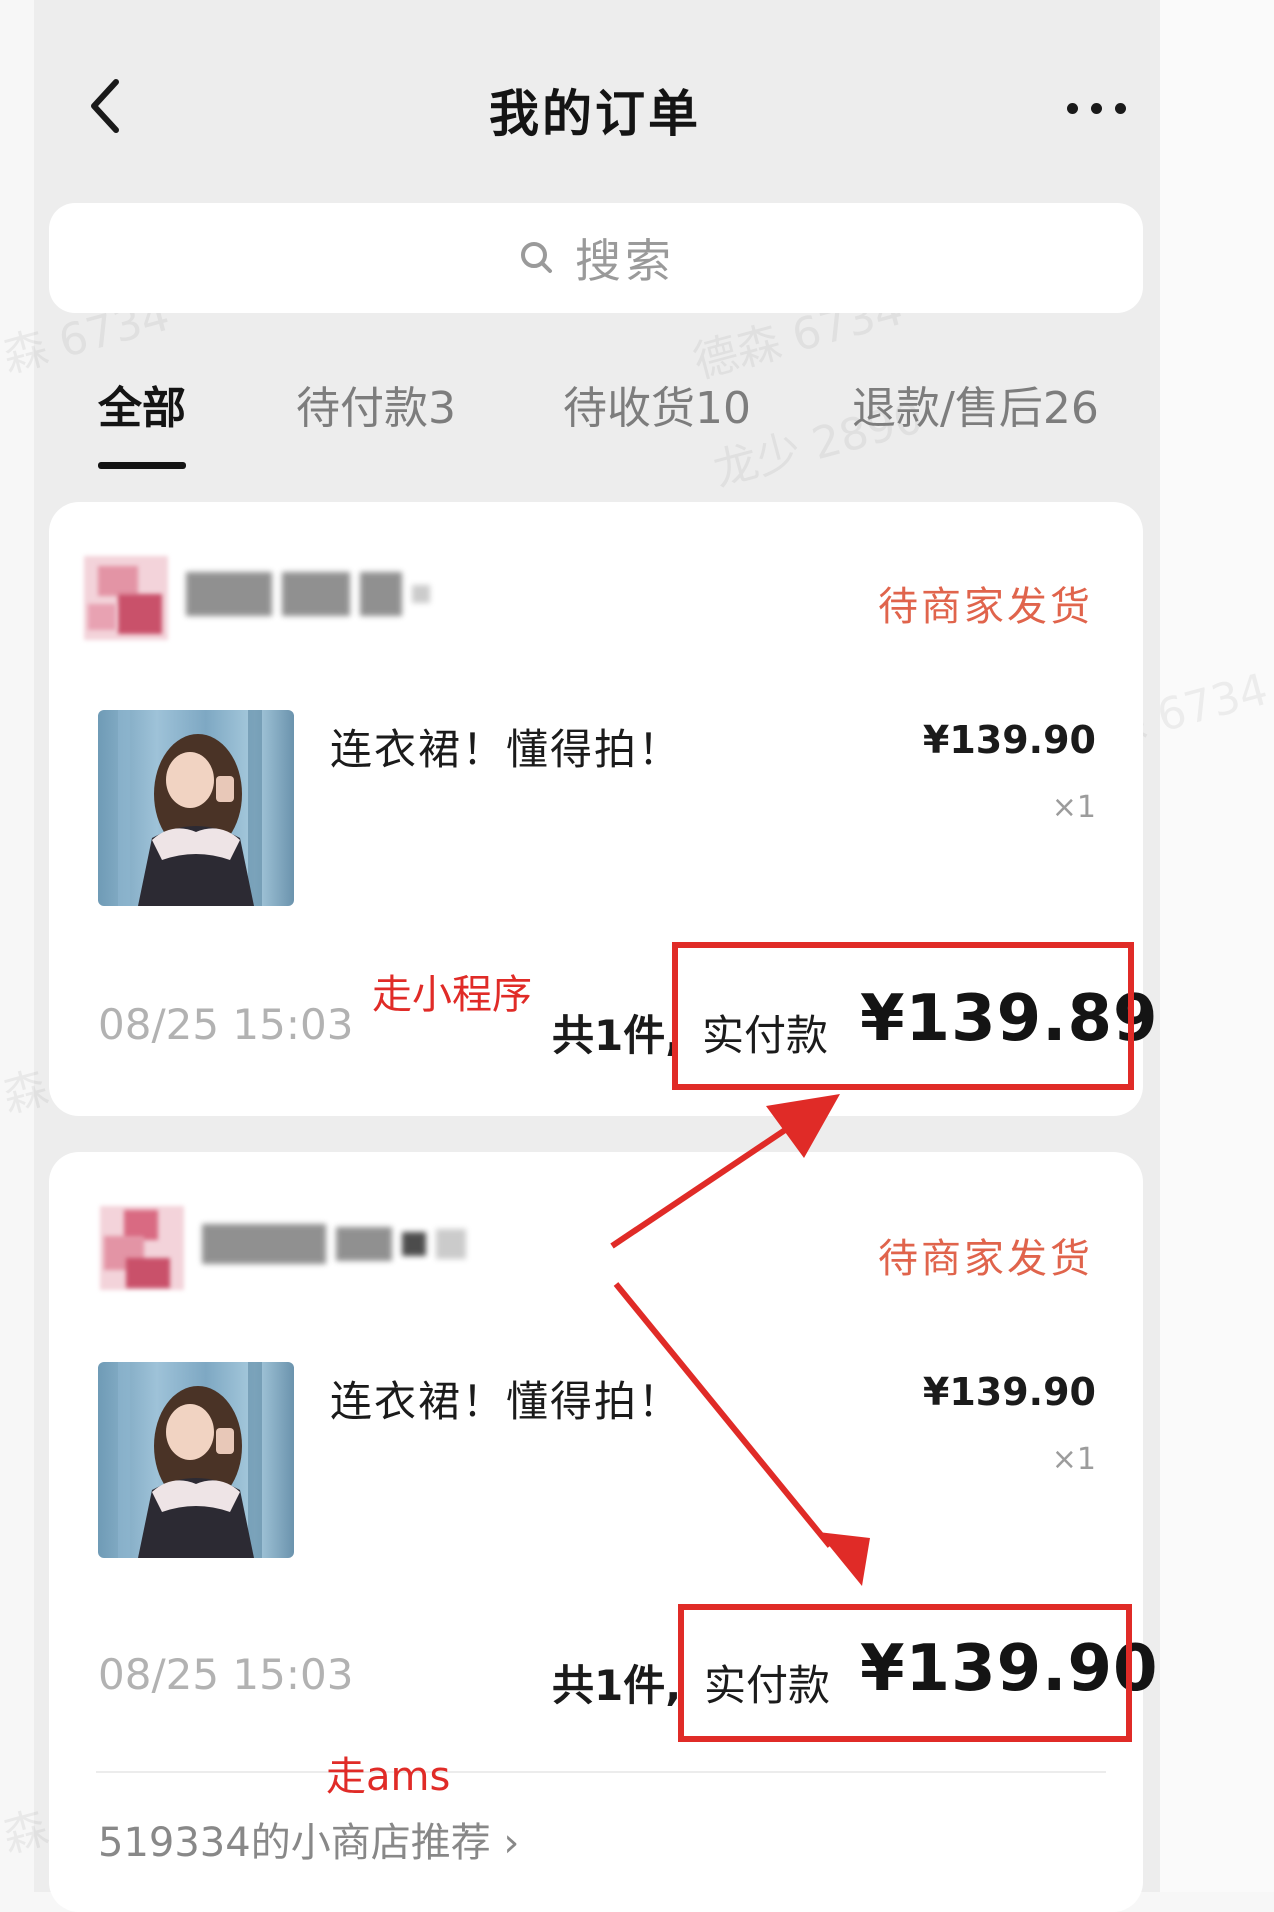  I want to click on divider, so click(601, 1772).